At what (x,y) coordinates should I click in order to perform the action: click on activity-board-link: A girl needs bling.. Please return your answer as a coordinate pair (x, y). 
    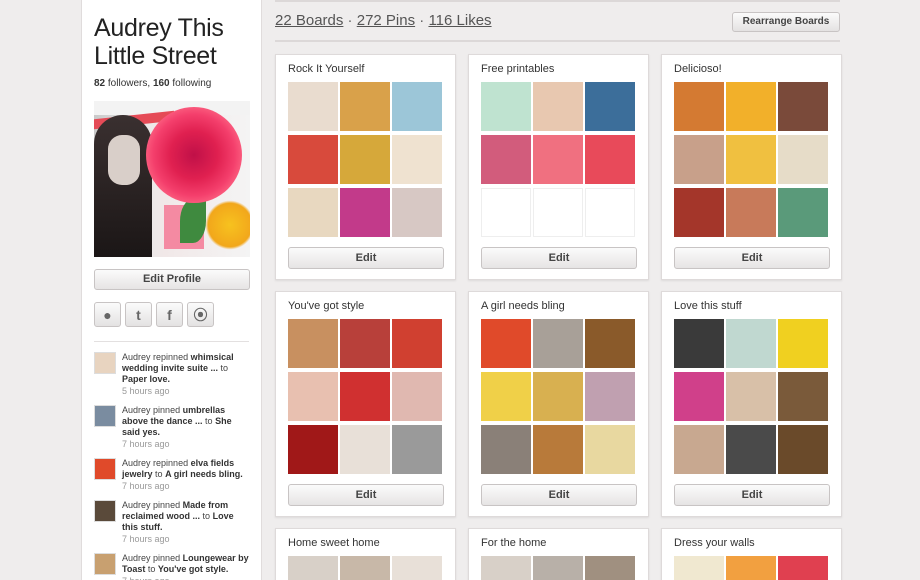
    Looking at the image, I should click on (204, 474).